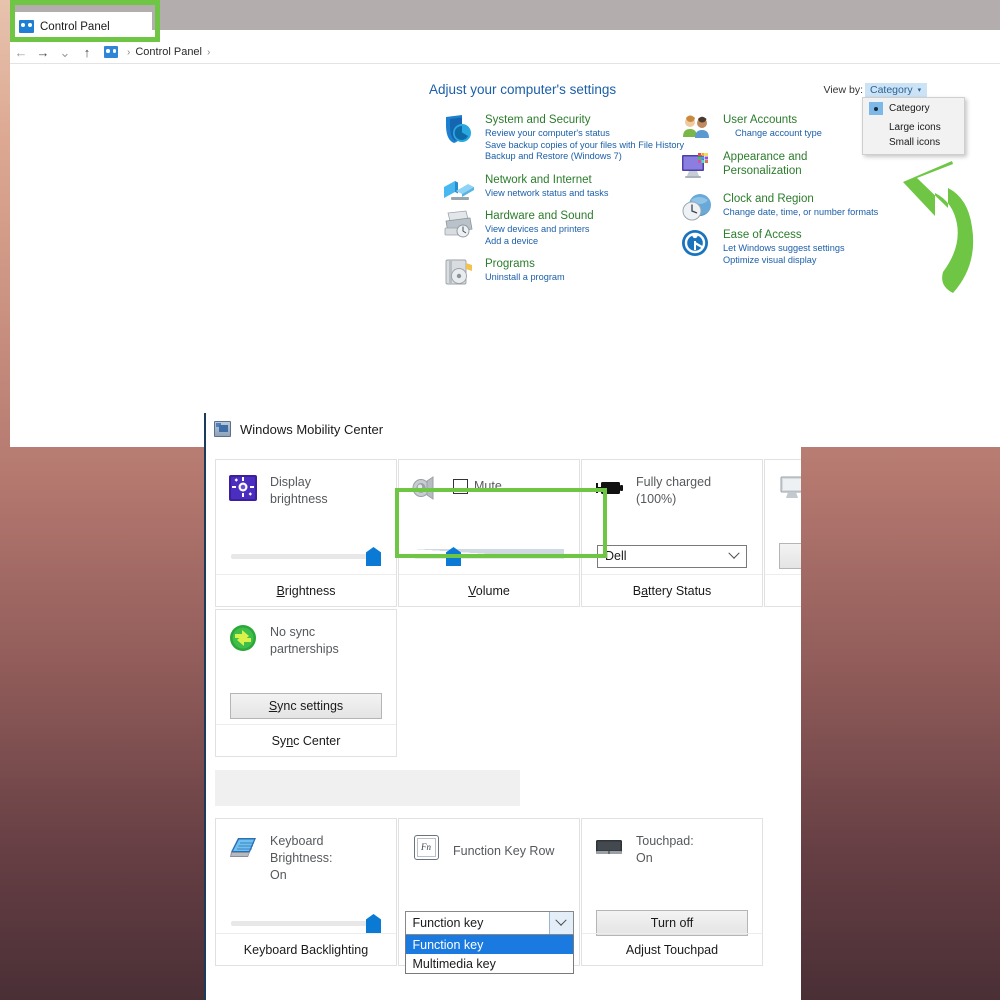  What do you see at coordinates (306, 533) in the screenshot?
I see `tile-display-brightness: Display brightness Brightness` at bounding box center [306, 533].